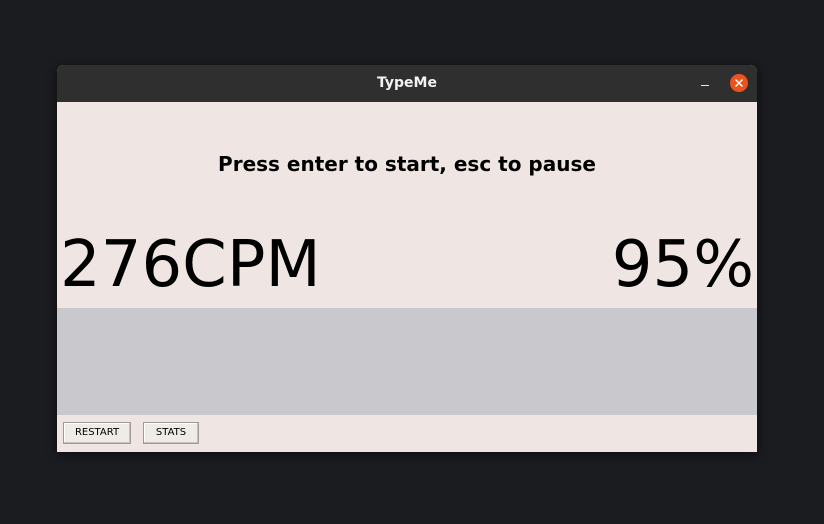 Image resolution: width=824 pixels, height=524 pixels. I want to click on close-icon, so click(739, 83).